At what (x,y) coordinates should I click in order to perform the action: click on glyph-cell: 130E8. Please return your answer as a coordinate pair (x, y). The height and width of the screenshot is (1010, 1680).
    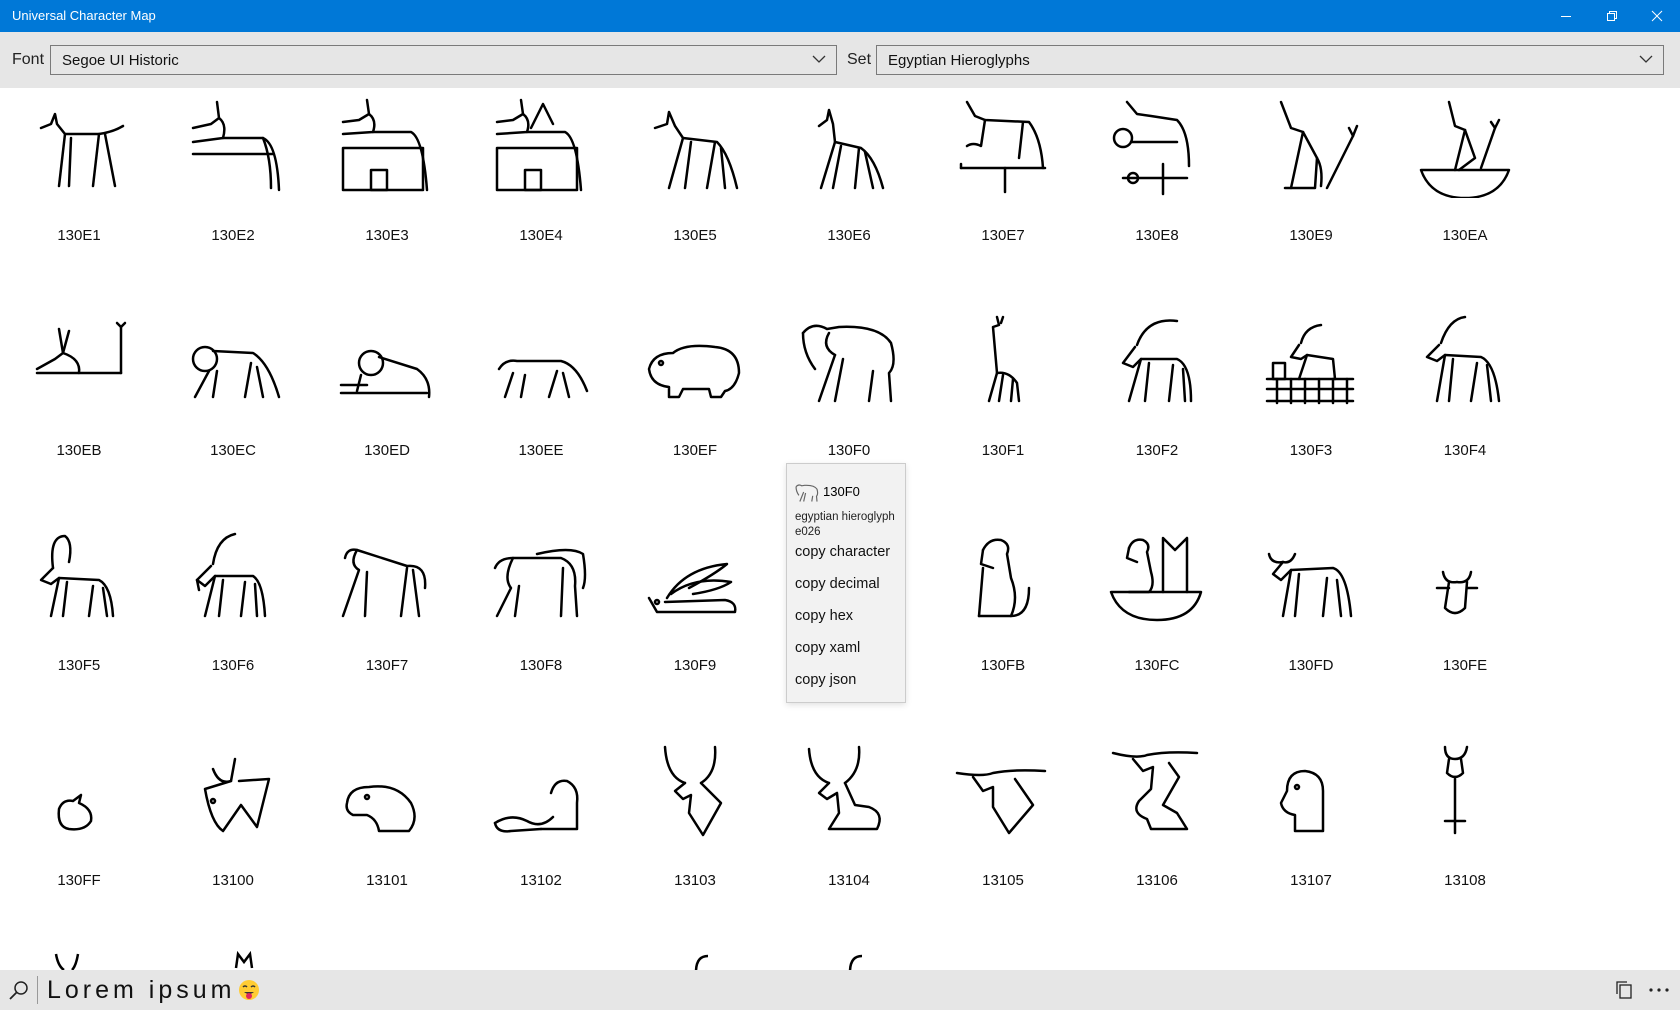
    Looking at the image, I should click on (1157, 195).